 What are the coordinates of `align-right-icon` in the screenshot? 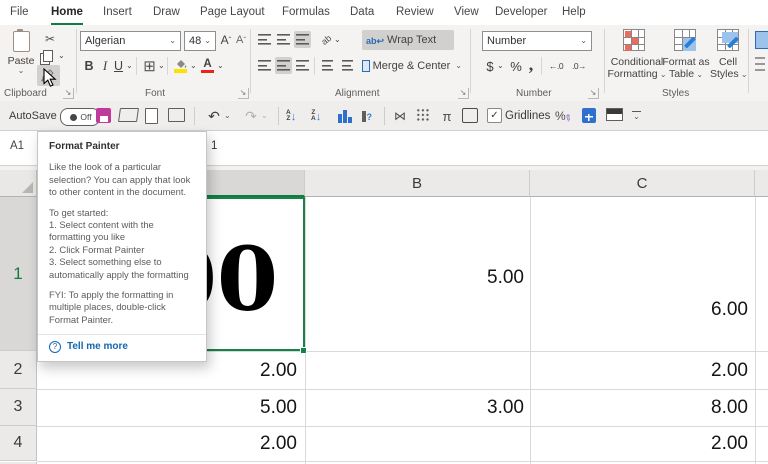 It's located at (302, 65).